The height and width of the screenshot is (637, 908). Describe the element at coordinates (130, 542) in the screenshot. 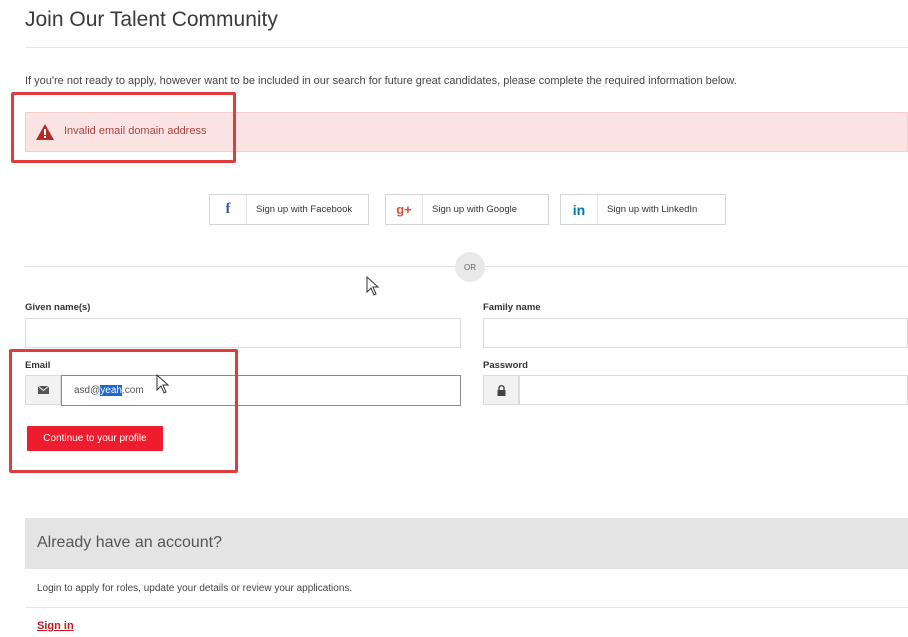

I see `account-section-title: Already have an account?` at that location.